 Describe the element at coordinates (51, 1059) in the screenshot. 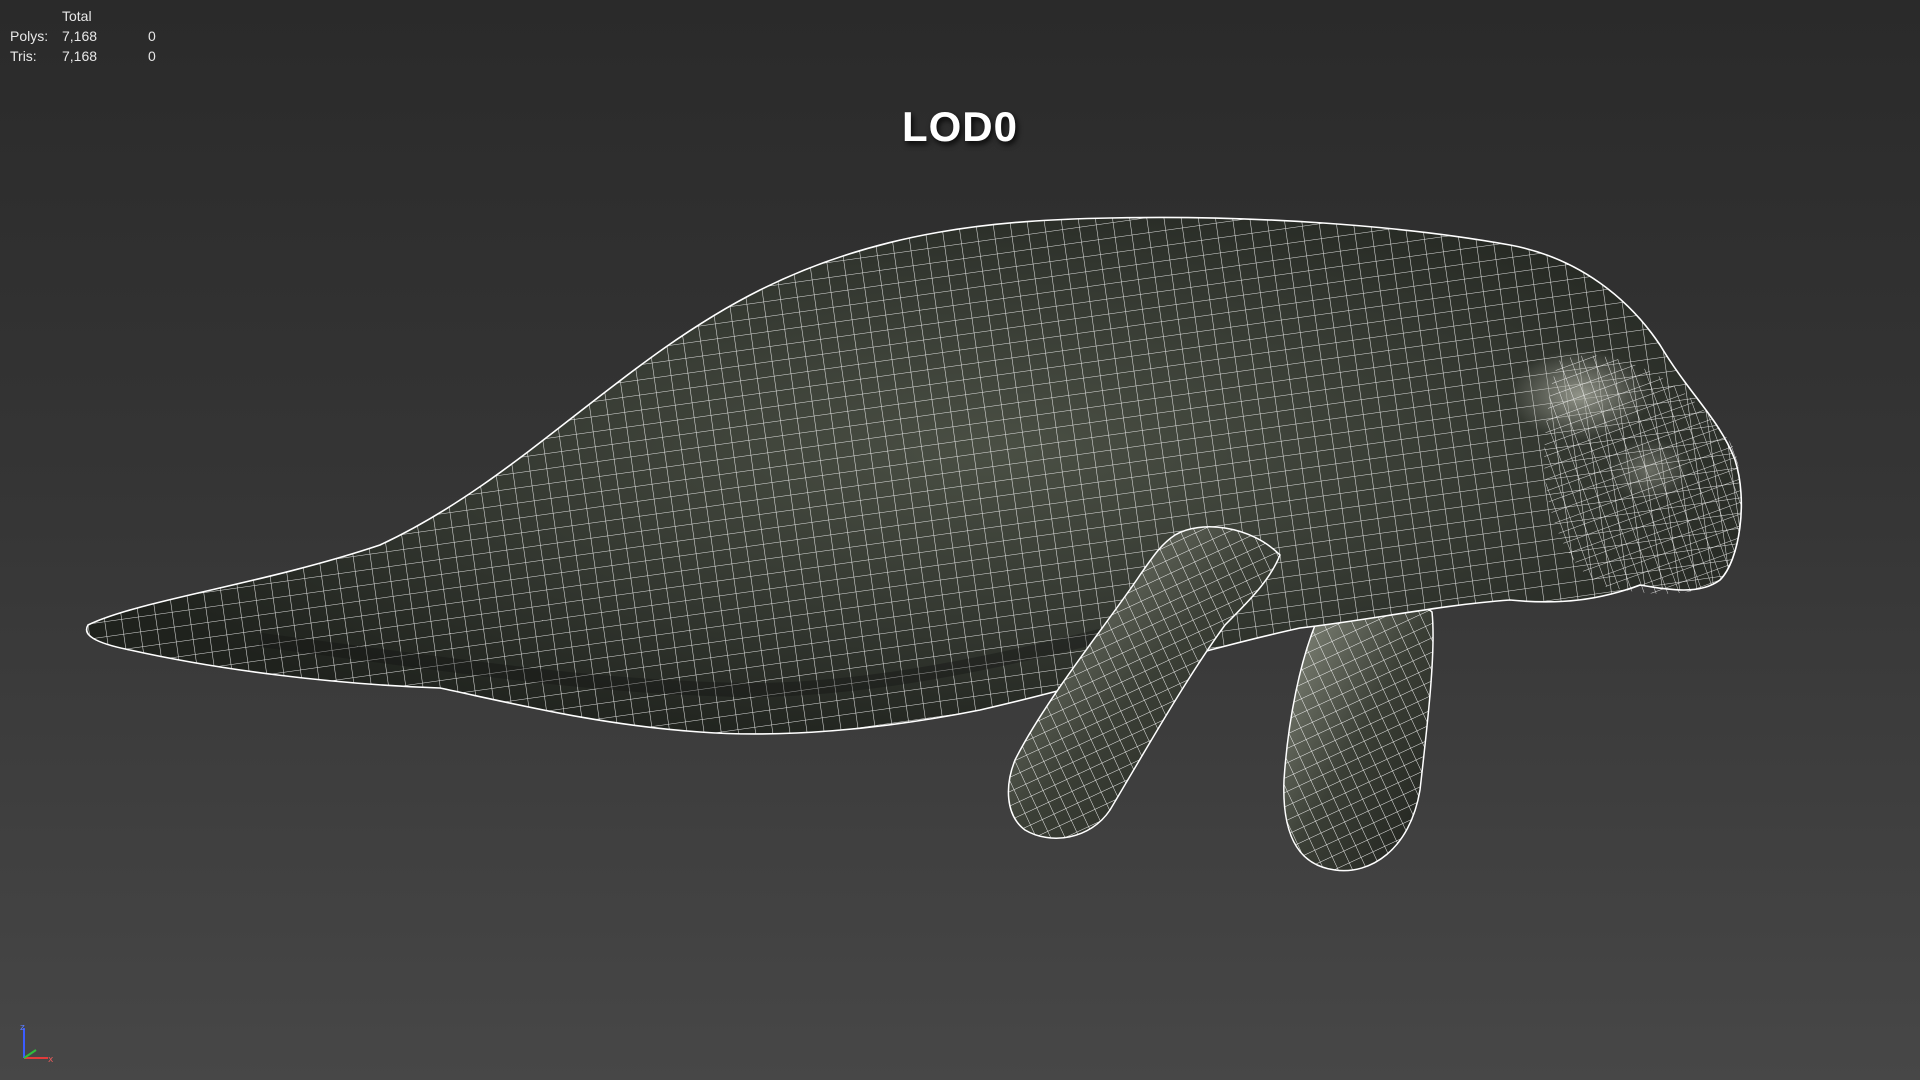

I see `axis-x-label: x` at that location.